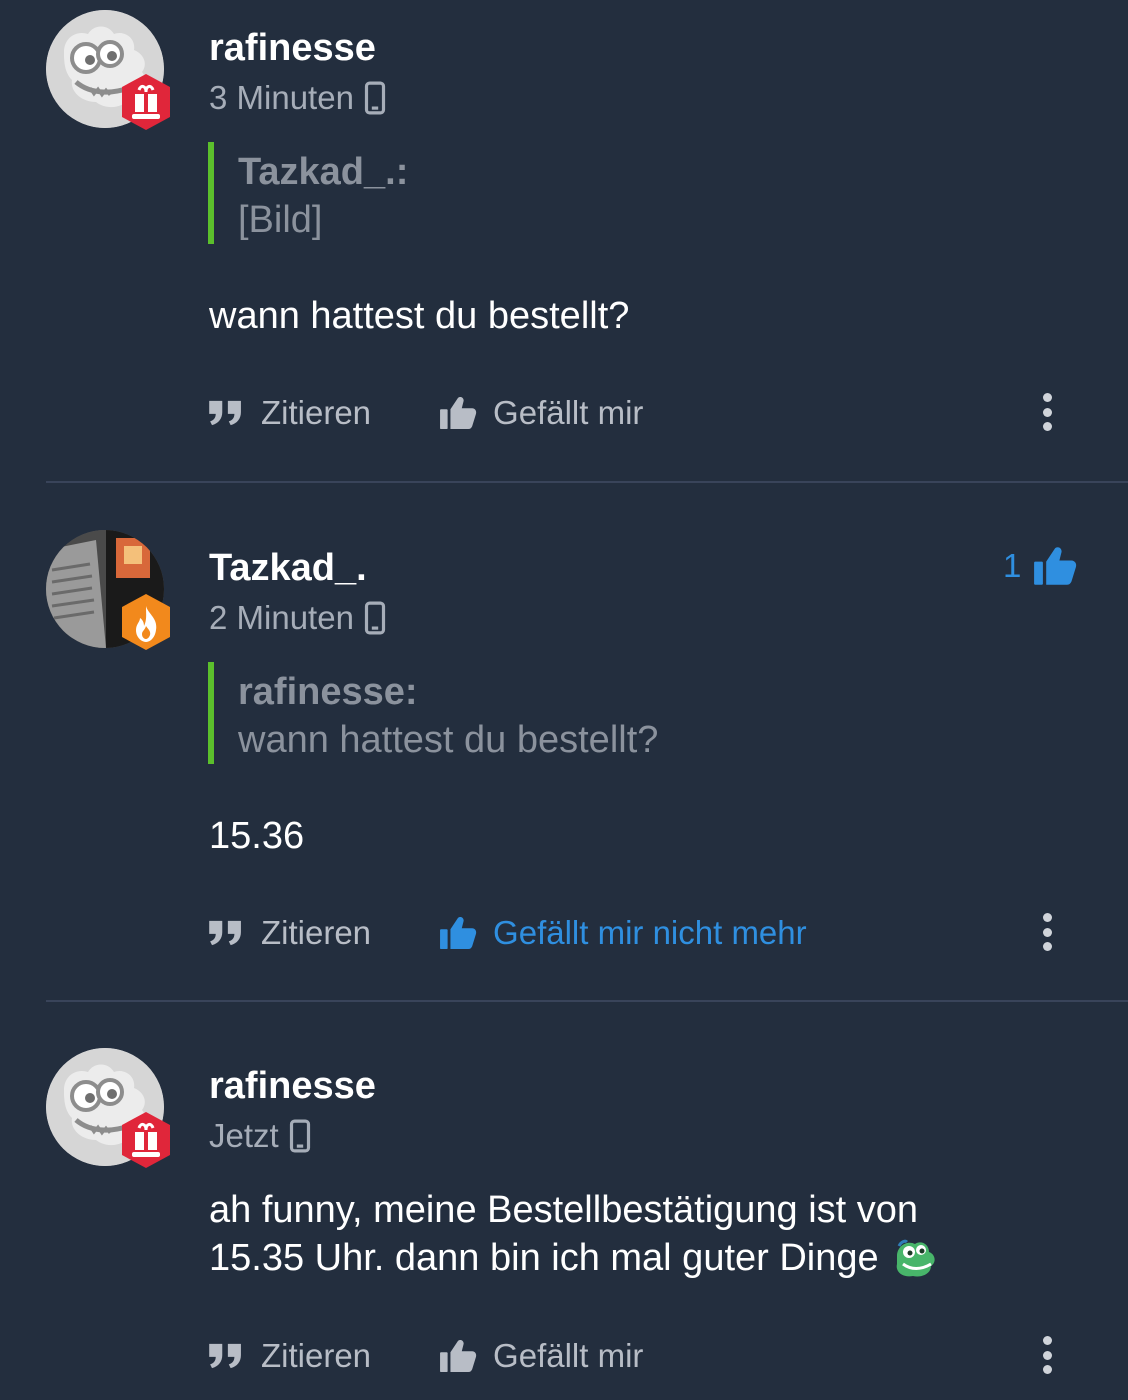 This screenshot has width=1128, height=1400. What do you see at coordinates (433, 713) in the screenshot?
I see `quote-block: rafinesse: wann hattest du bestellt?` at bounding box center [433, 713].